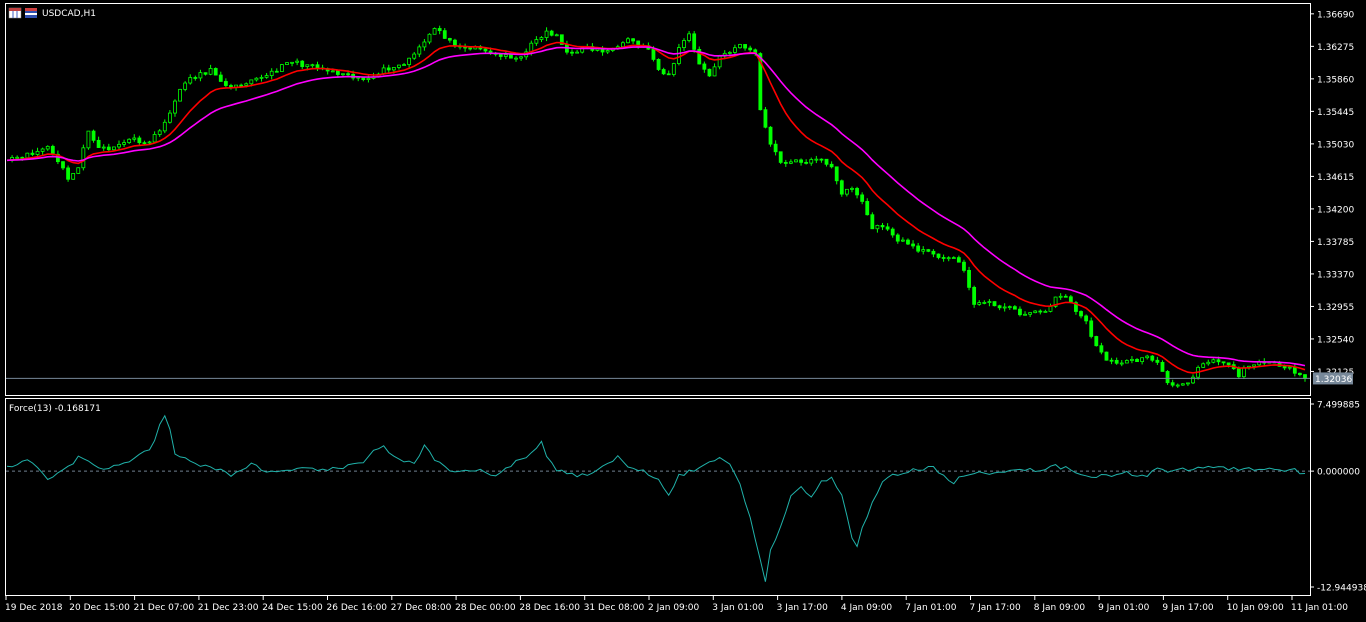  I want to click on time-tick-label: 26 Dec 16:00, so click(357, 608).